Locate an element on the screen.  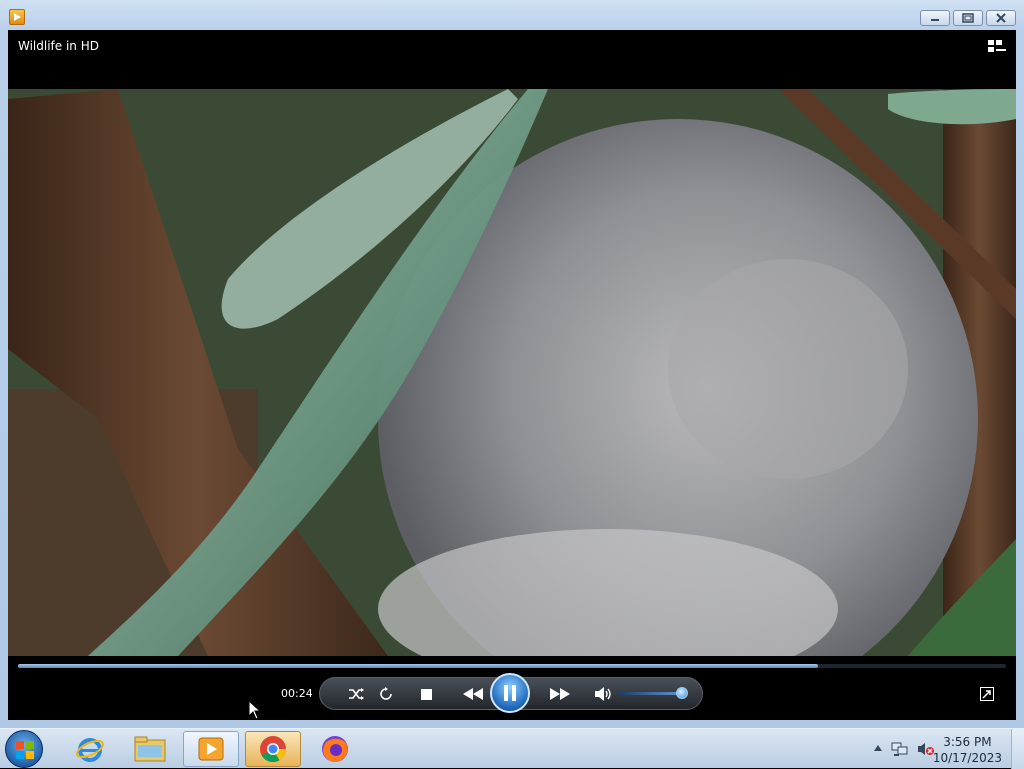
pause-icon is located at coordinates (510, 693).